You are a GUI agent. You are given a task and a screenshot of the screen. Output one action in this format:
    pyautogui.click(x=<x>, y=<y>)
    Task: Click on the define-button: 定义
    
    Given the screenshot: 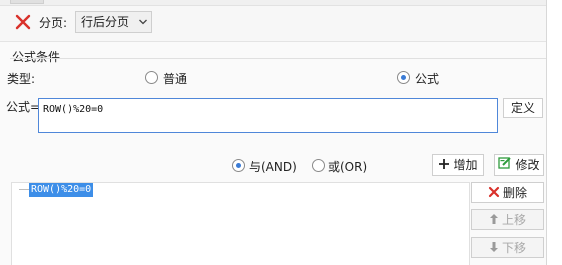 What is the action you would take?
    pyautogui.click(x=523, y=108)
    